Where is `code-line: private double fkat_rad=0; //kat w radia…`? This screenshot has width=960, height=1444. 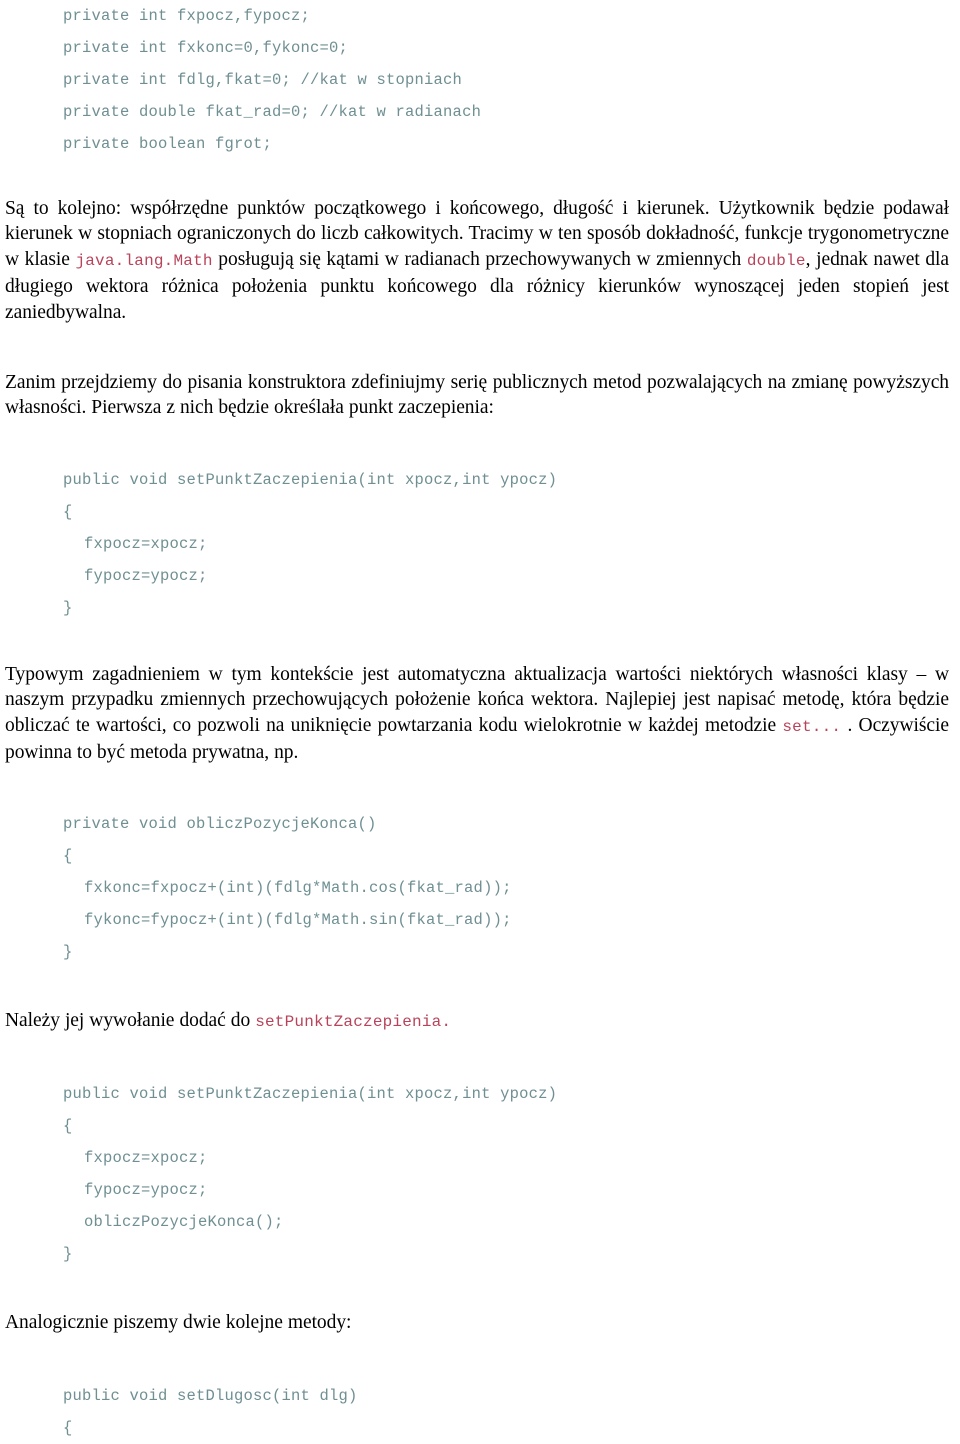 code-line: private double fkat_rad=0; //kat w radia… is located at coordinates (272, 112).